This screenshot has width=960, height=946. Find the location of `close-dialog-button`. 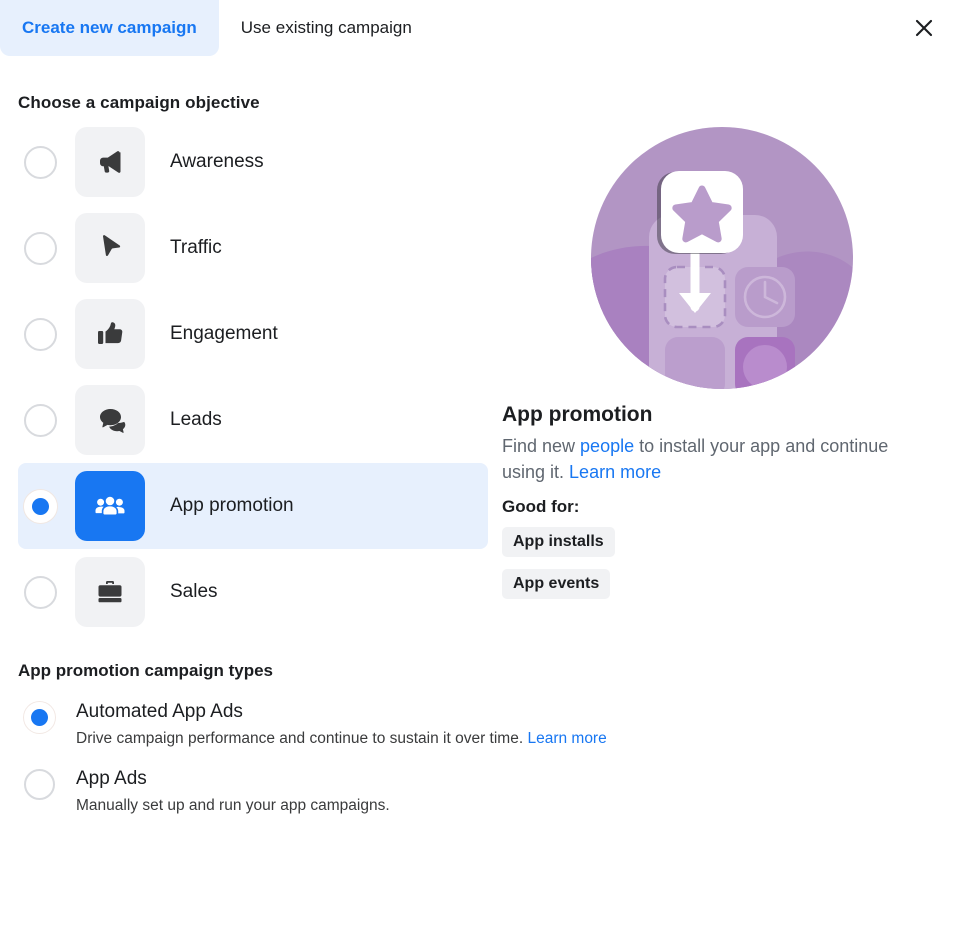

close-dialog-button is located at coordinates (924, 28).